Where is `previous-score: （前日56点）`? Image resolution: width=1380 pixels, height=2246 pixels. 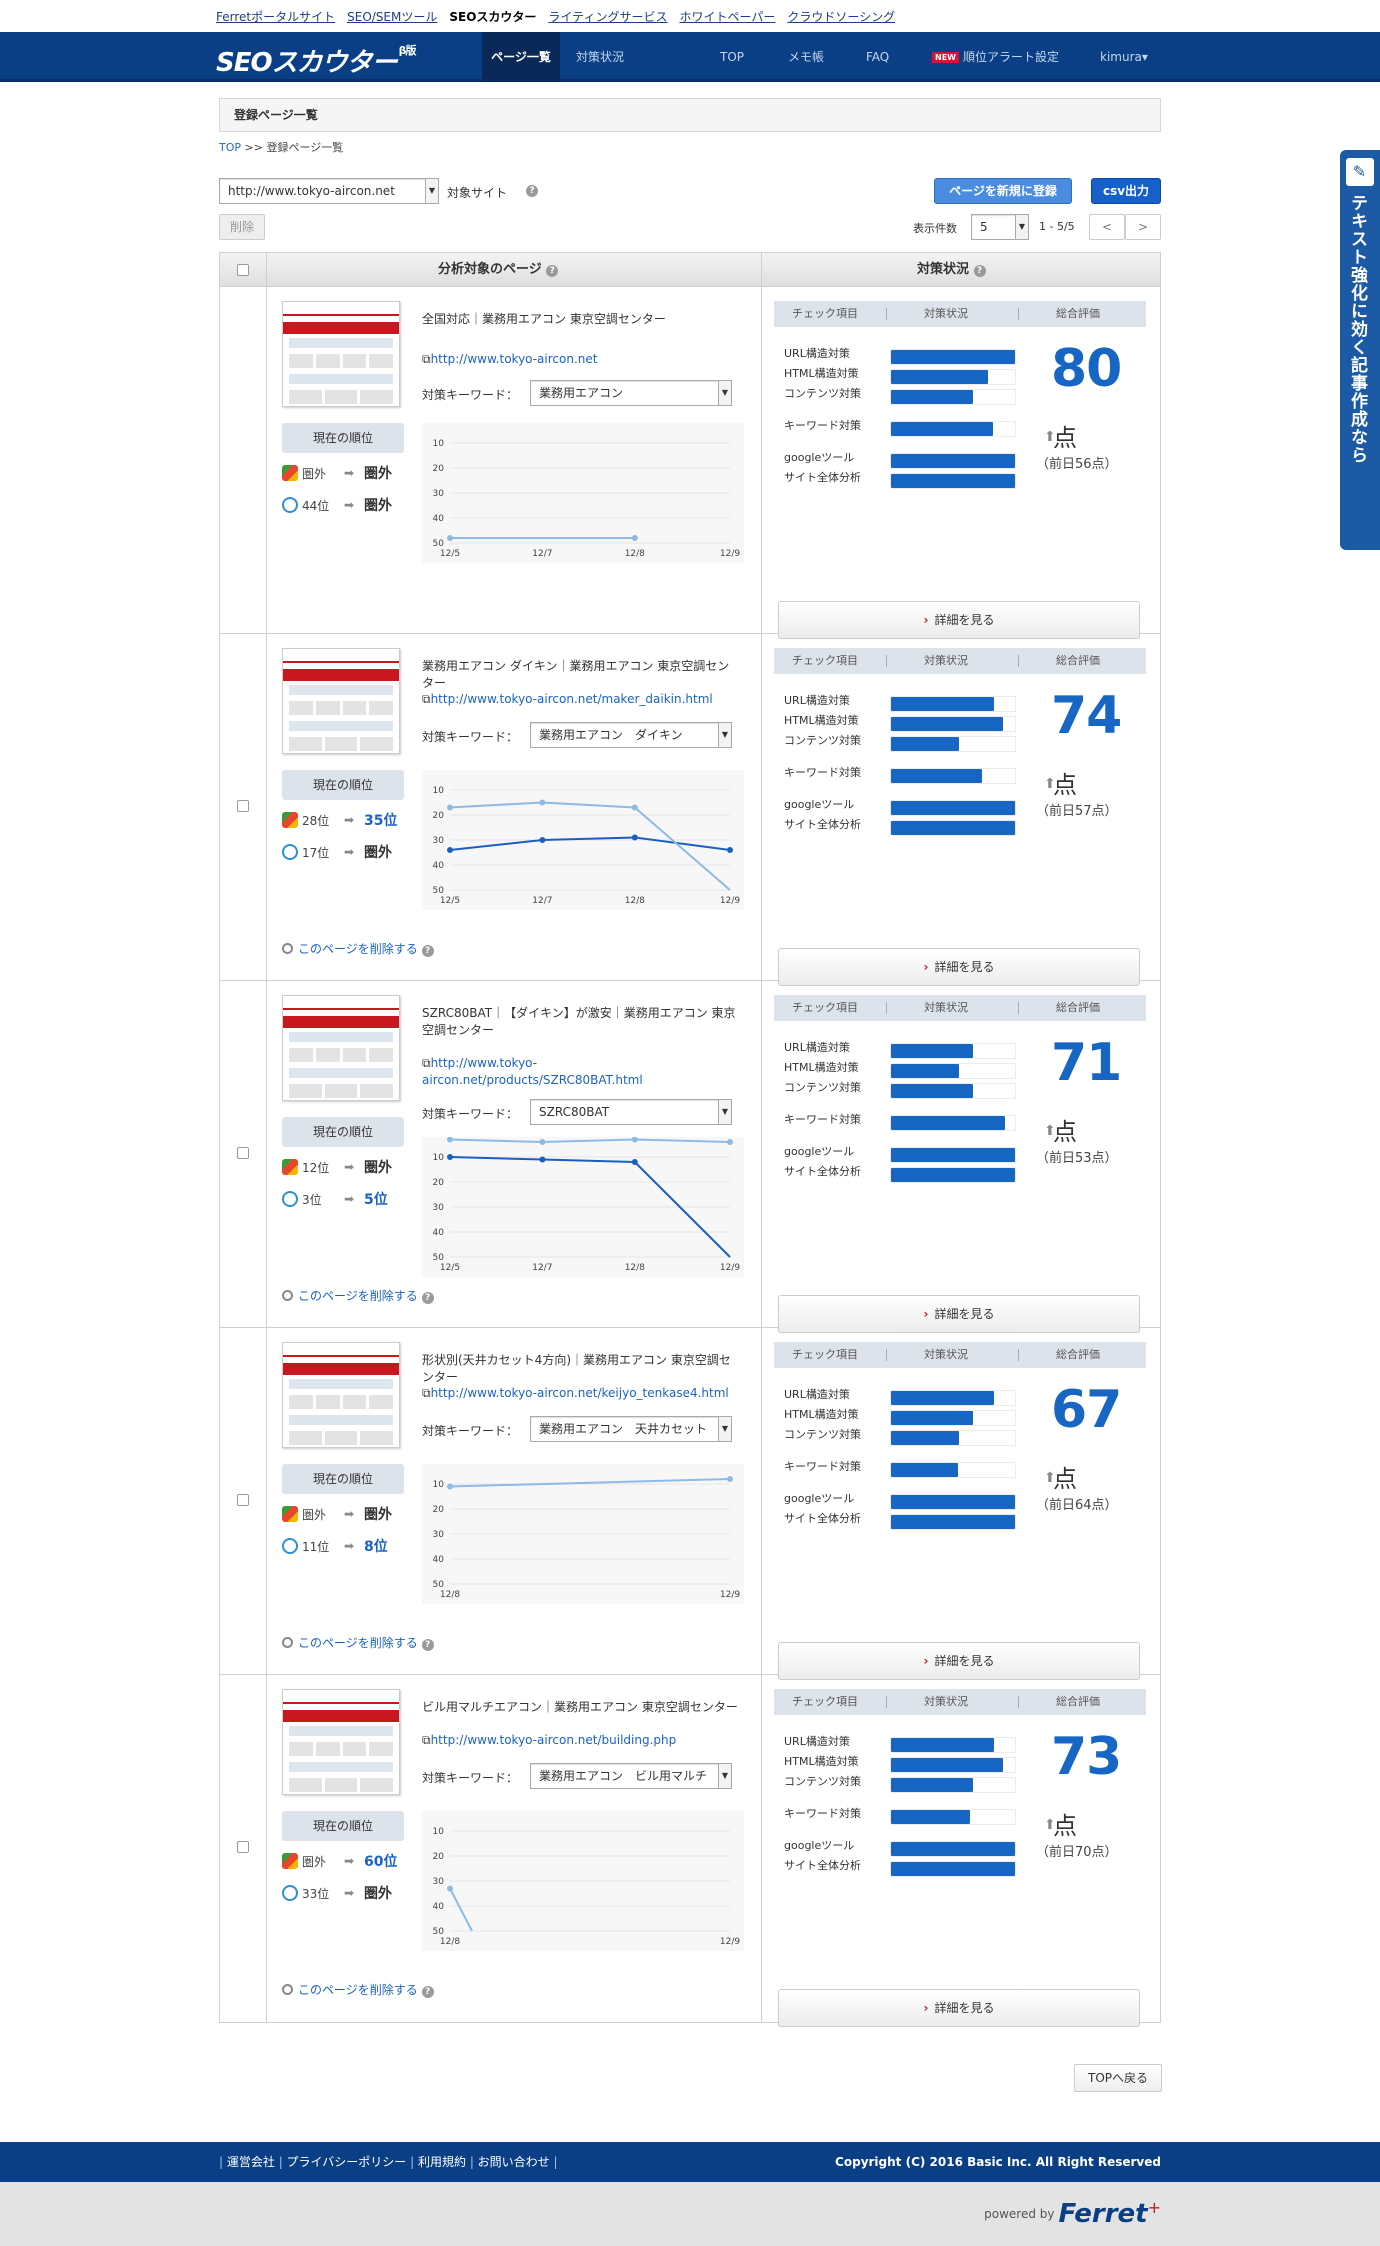
previous-score: （前日56点） is located at coordinates (1077, 464).